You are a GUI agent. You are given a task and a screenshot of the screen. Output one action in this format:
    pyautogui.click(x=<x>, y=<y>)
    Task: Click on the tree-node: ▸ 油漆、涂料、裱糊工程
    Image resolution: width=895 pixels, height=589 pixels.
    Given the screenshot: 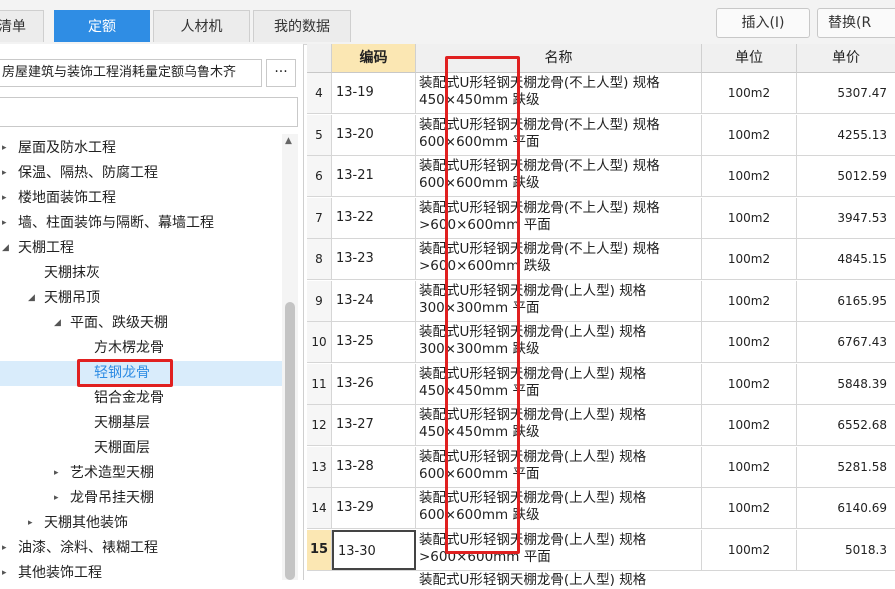 What is the action you would take?
    pyautogui.click(x=141, y=548)
    